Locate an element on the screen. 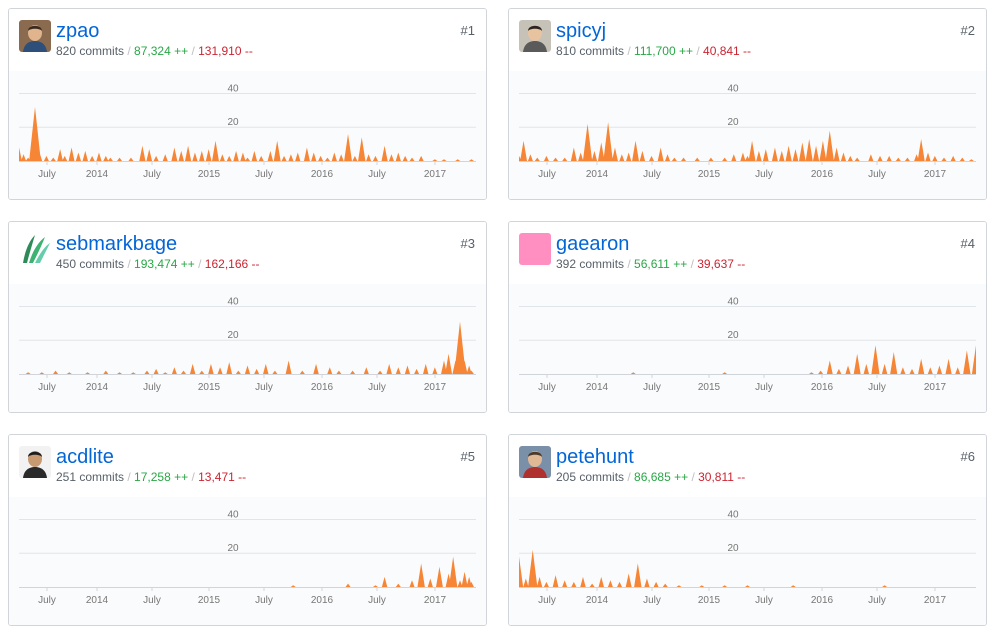  contribution-stats: 251 commits / 17,258 ++ / 13,471 -- is located at coordinates (151, 477).